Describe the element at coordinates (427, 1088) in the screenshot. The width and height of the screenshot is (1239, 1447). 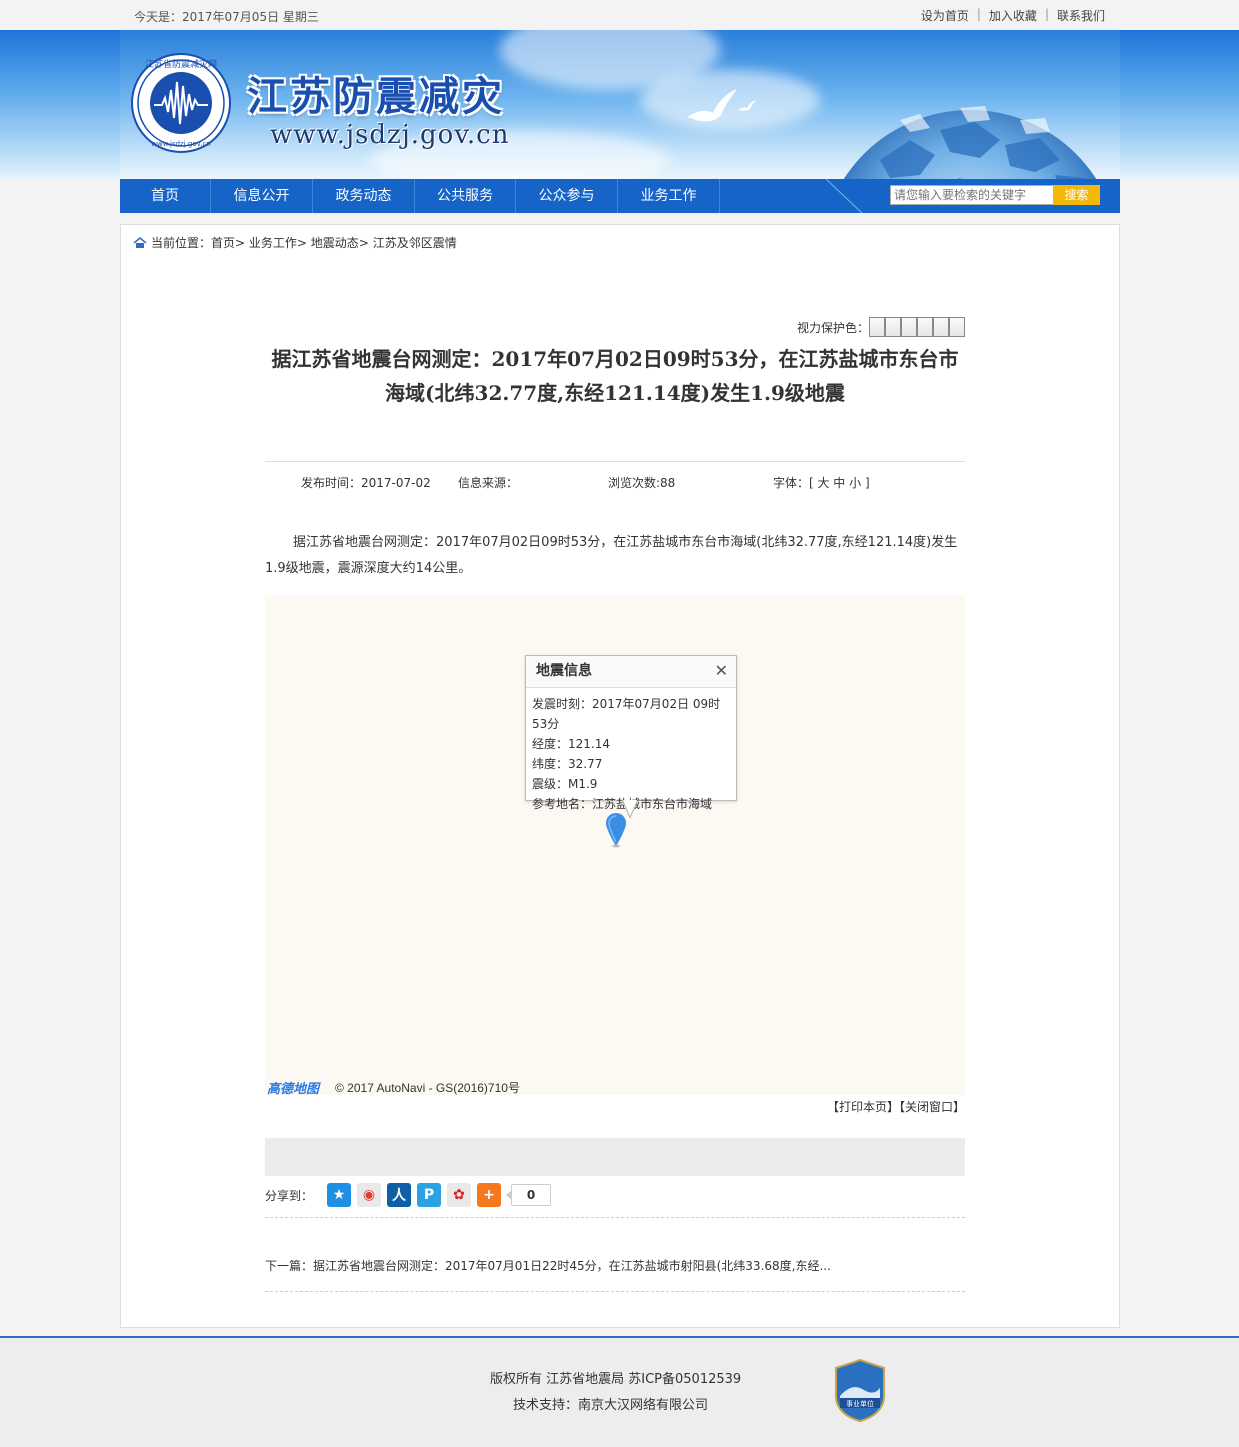
I see `map-copyright: © 2017 AutoNavi - GS(2016)710号` at that location.